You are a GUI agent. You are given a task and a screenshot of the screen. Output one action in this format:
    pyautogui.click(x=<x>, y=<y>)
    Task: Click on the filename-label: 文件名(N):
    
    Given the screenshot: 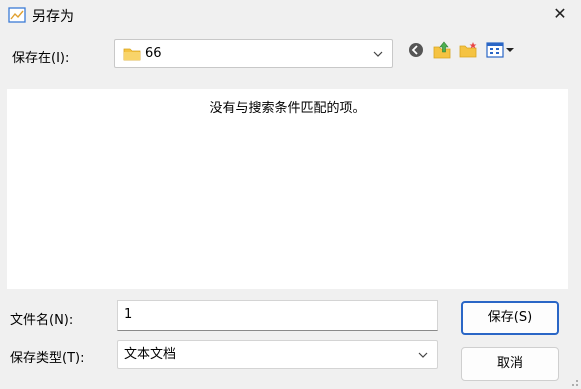 What is the action you would take?
    pyautogui.click(x=42, y=320)
    